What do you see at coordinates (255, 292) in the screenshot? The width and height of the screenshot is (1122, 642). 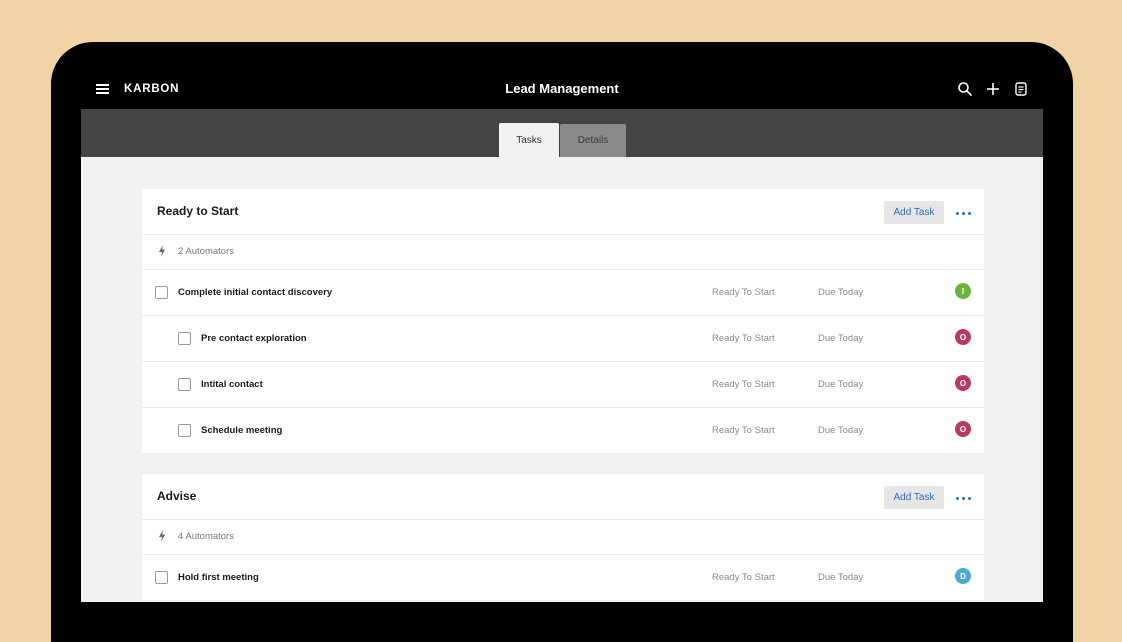 I see `task-name: Complete initial contact discovery` at bounding box center [255, 292].